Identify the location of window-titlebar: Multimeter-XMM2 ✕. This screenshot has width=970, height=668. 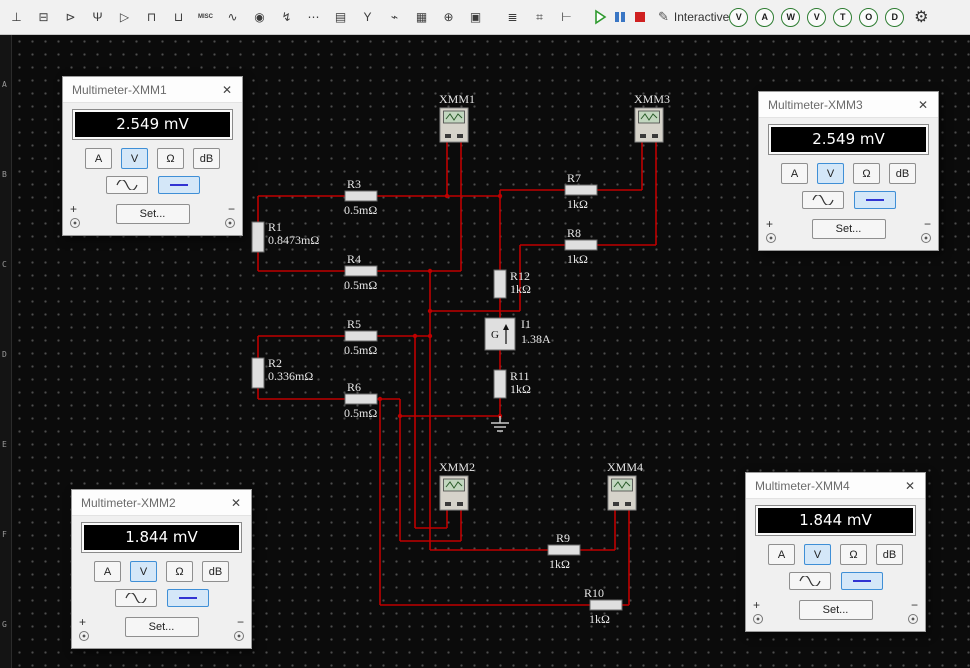
(161, 503).